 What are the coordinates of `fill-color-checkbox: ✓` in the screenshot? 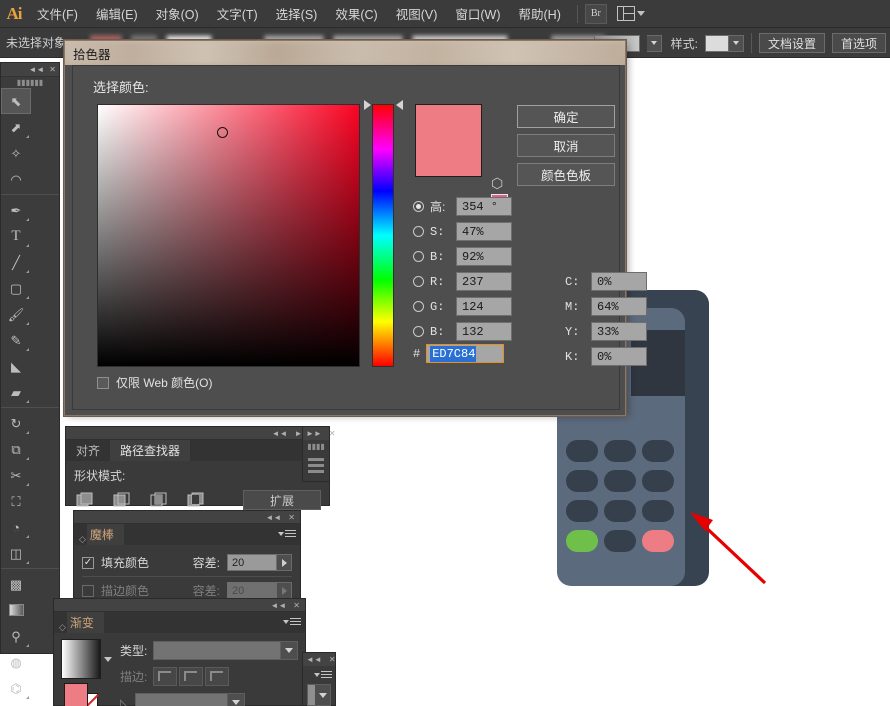 It's located at (88, 562).